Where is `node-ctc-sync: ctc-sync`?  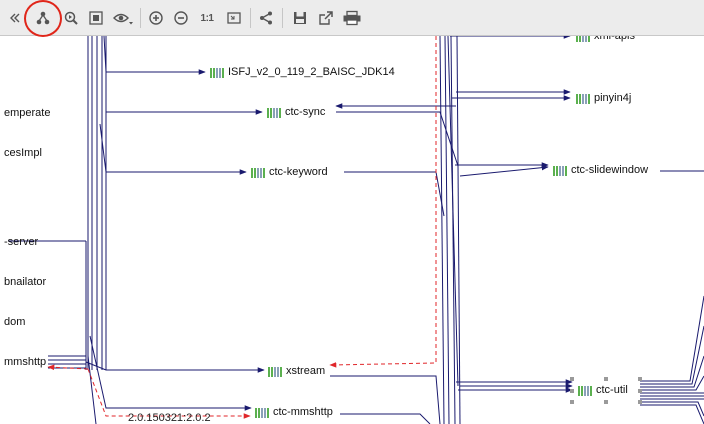 node-ctc-sync: ctc-sync is located at coordinates (296, 112).